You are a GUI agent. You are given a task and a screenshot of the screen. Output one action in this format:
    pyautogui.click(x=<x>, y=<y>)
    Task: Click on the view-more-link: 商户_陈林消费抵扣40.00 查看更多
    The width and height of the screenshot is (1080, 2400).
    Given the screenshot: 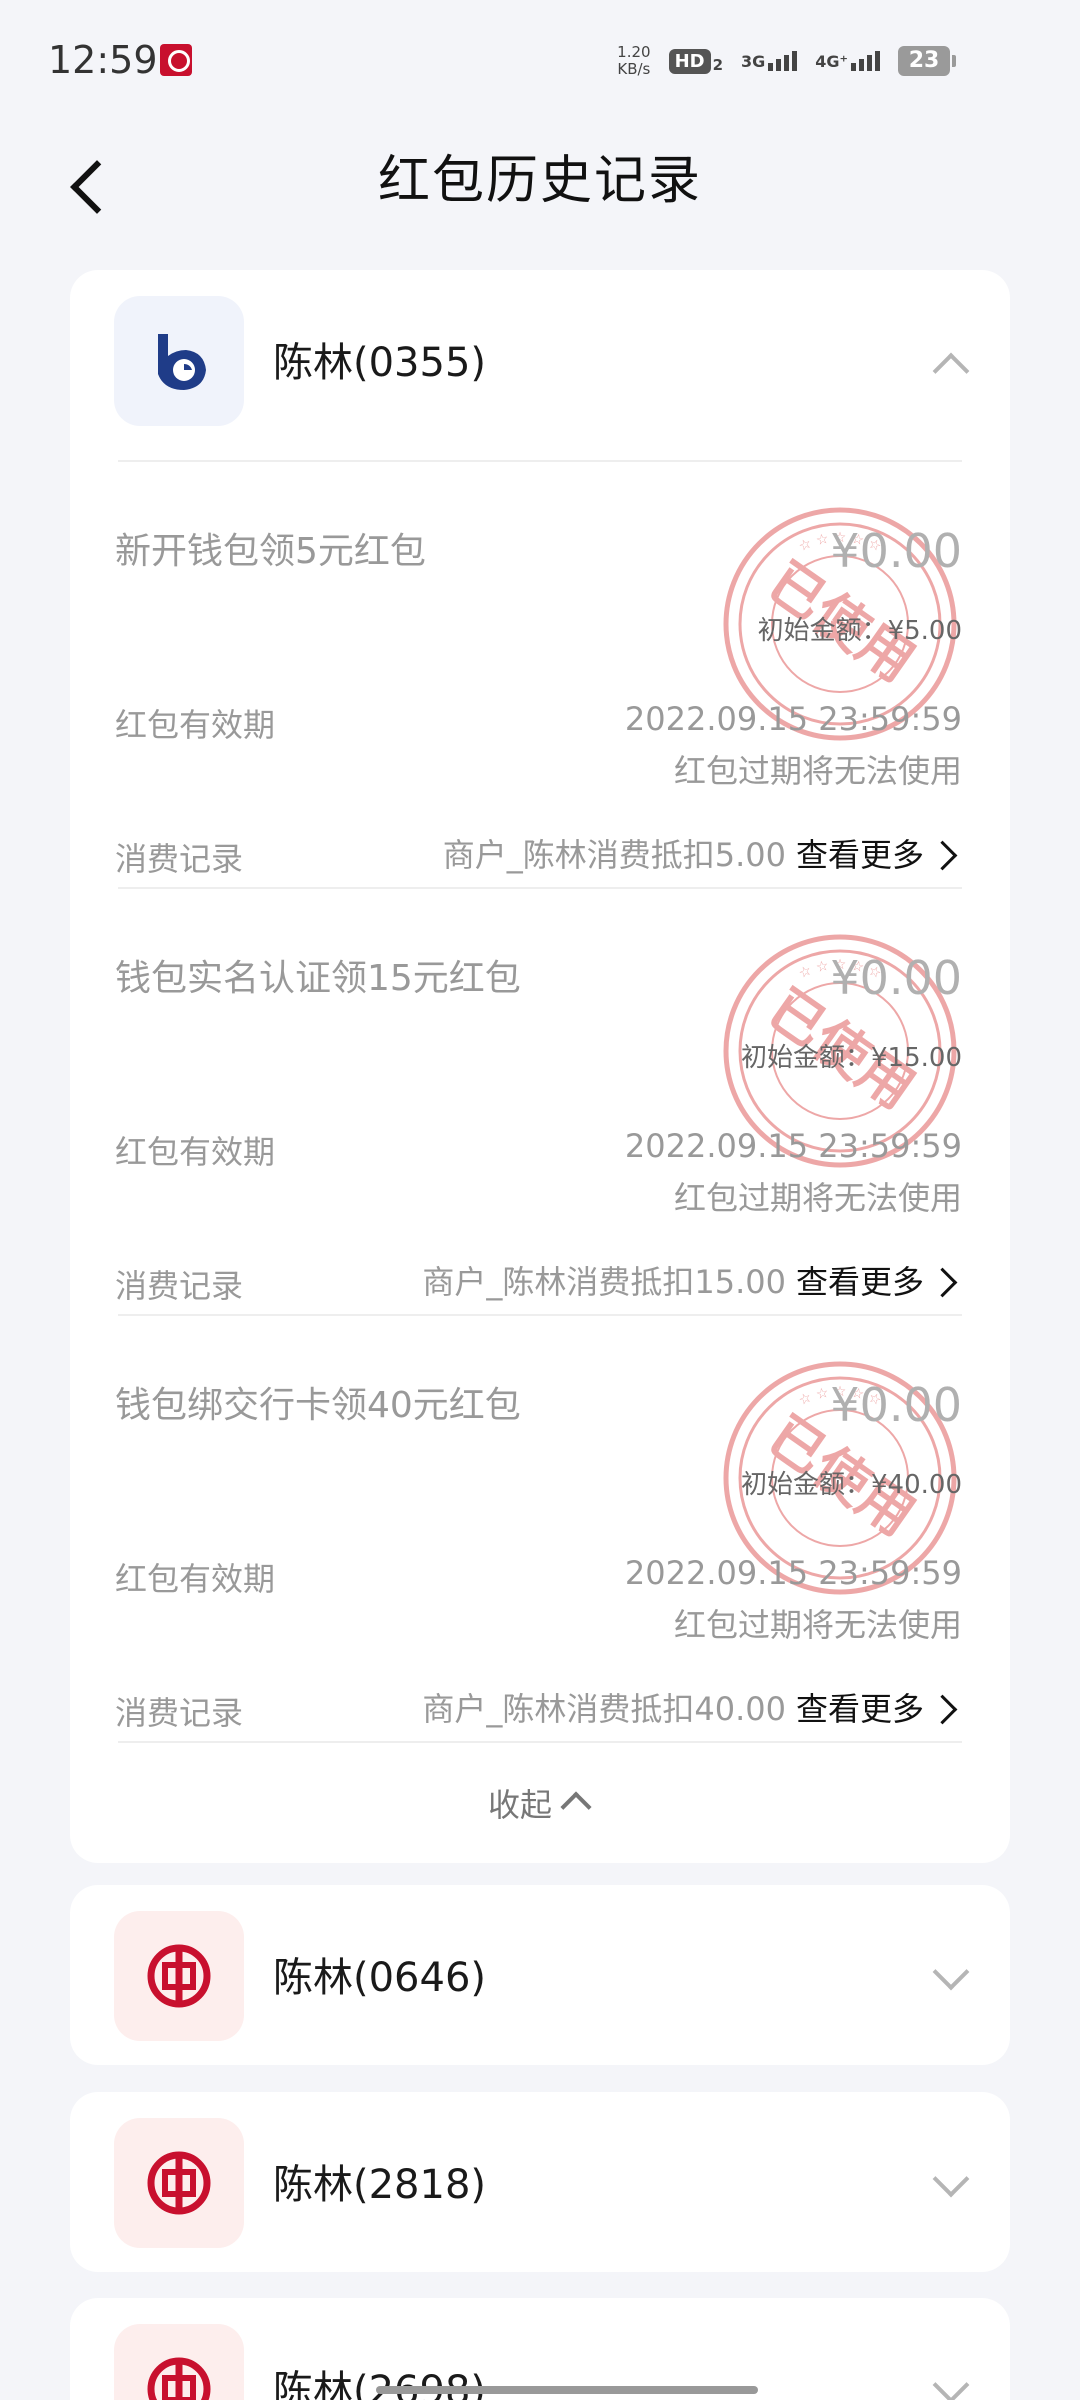 What is the action you would take?
    pyautogui.click(x=692, y=1707)
    